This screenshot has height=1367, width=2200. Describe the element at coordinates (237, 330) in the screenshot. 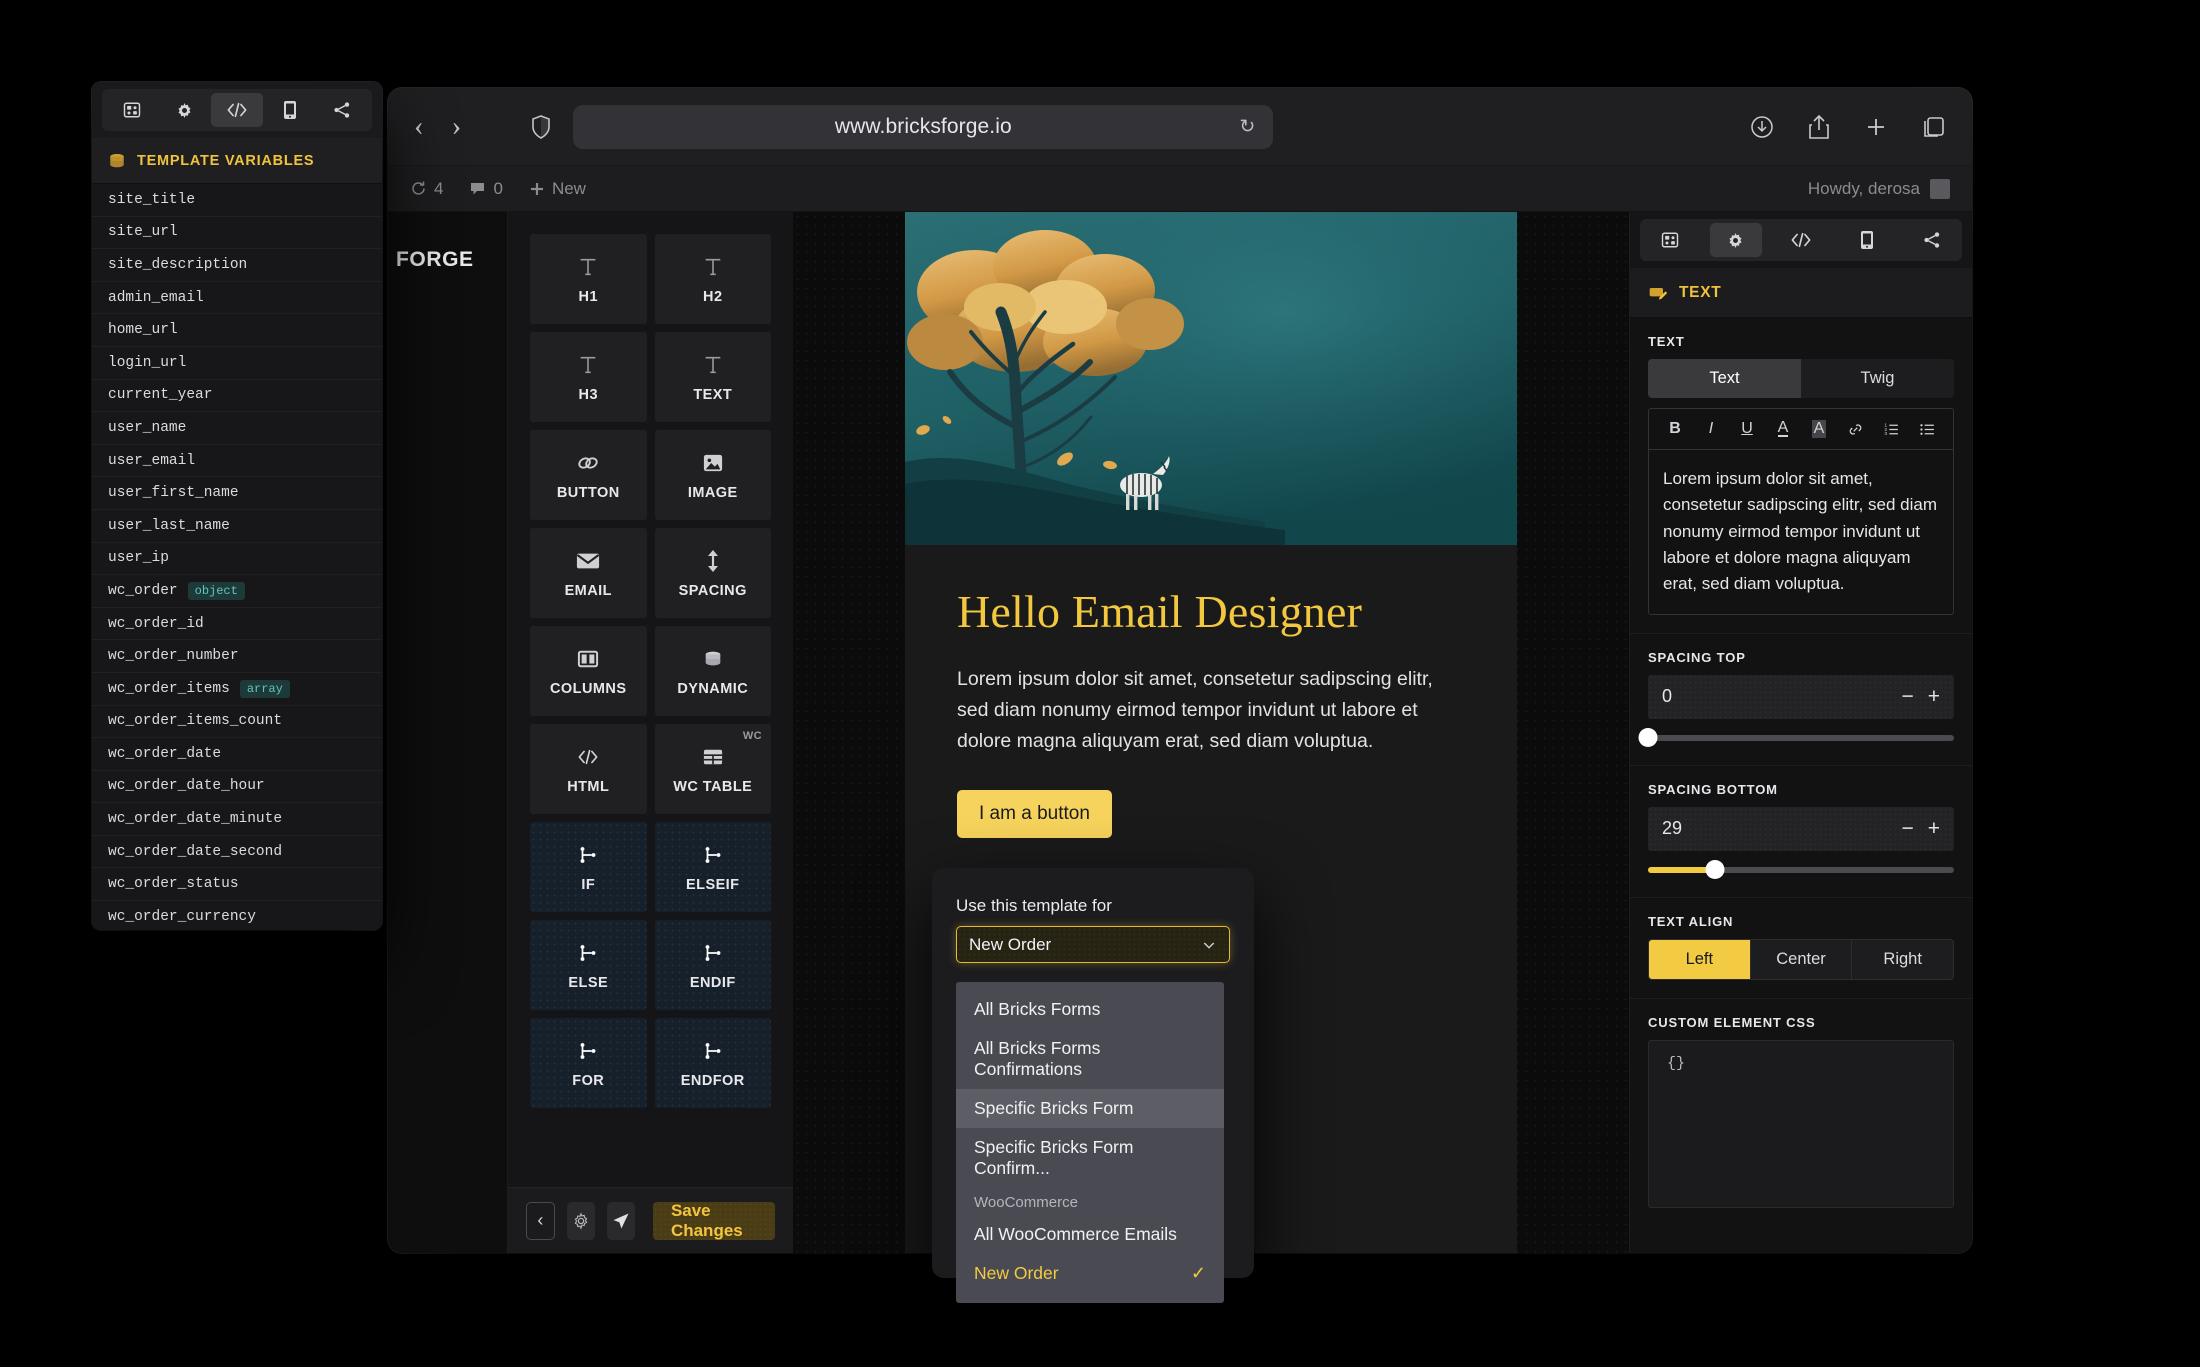

I see `variable-row: home_url` at that location.